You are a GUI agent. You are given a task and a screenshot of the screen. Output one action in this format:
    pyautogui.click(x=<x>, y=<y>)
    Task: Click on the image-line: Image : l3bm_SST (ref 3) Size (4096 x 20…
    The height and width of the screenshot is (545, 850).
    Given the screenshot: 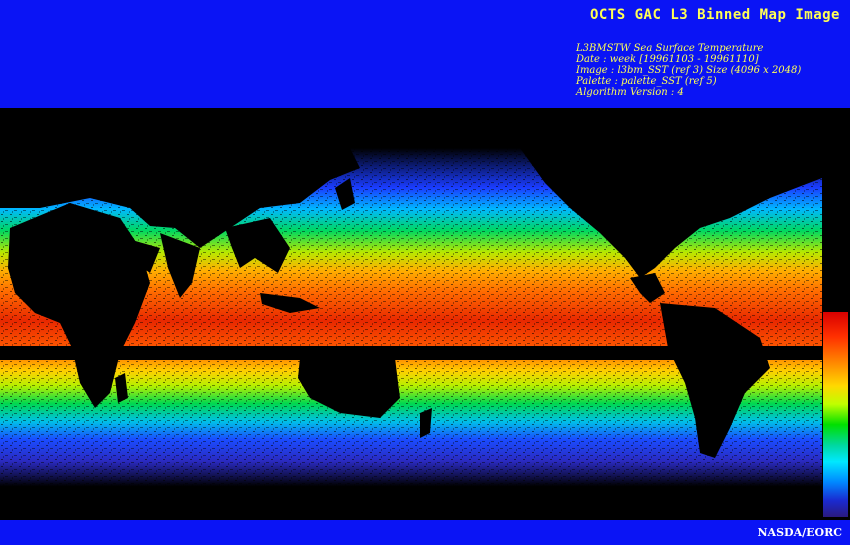 What is the action you would take?
    pyautogui.click(x=689, y=70)
    